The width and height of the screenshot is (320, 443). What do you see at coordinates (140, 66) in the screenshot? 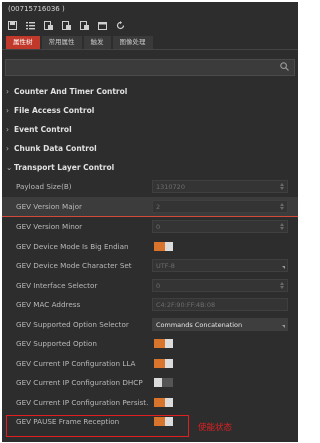
I see `search-input` at bounding box center [140, 66].